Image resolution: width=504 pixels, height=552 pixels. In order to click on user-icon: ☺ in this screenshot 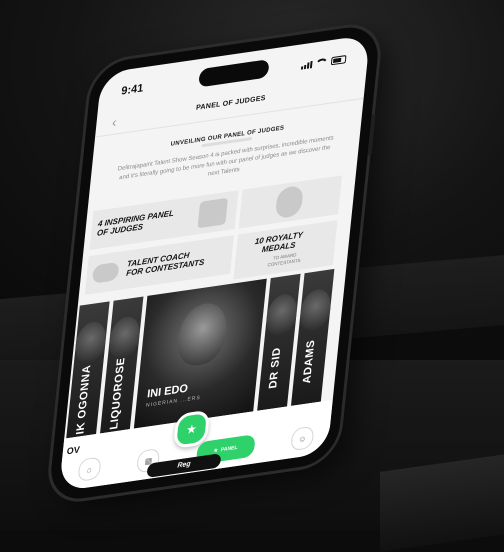, I will do `click(302, 438)`.